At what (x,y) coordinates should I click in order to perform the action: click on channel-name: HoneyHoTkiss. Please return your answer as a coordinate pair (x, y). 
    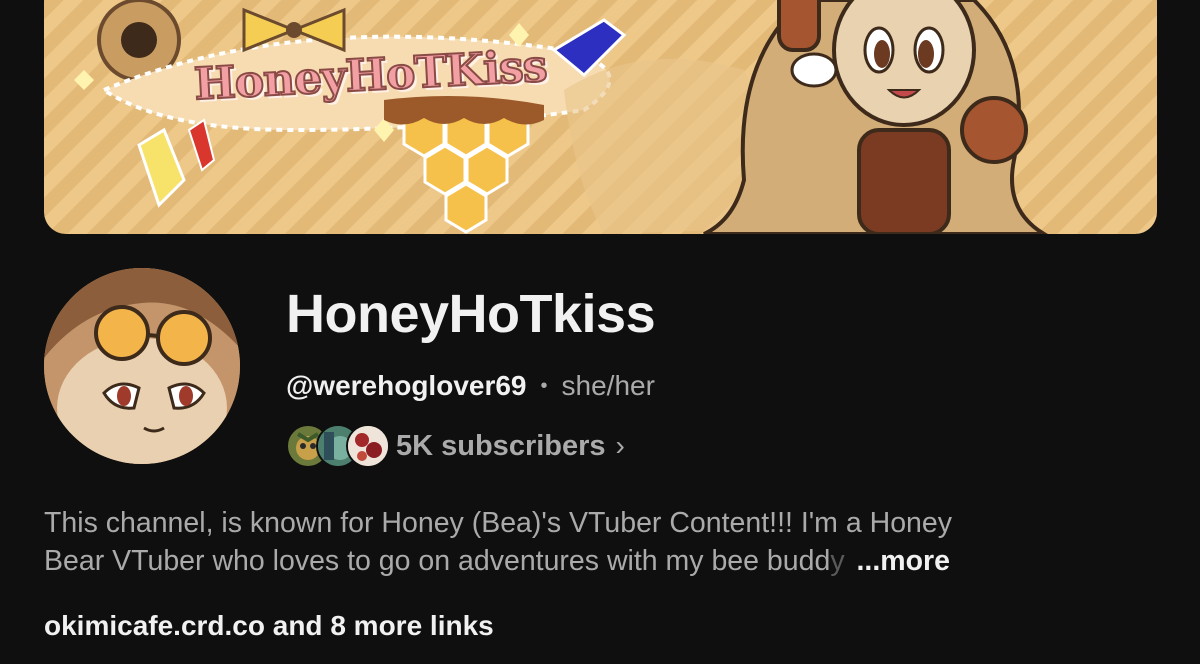
    Looking at the image, I should click on (471, 314).